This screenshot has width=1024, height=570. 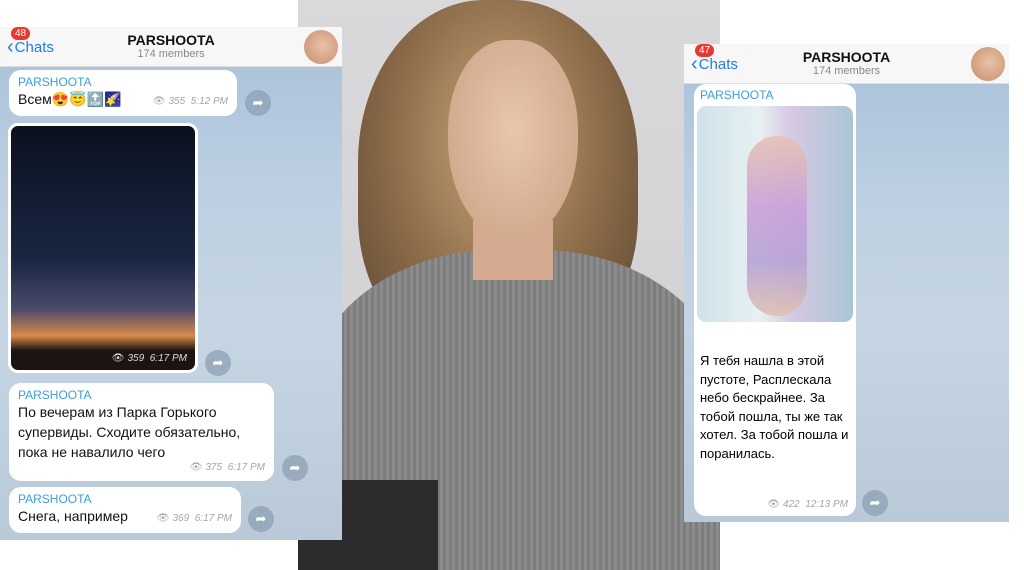 I want to click on message-meta: 👁 359 6:17 PM, so click(x=149, y=358).